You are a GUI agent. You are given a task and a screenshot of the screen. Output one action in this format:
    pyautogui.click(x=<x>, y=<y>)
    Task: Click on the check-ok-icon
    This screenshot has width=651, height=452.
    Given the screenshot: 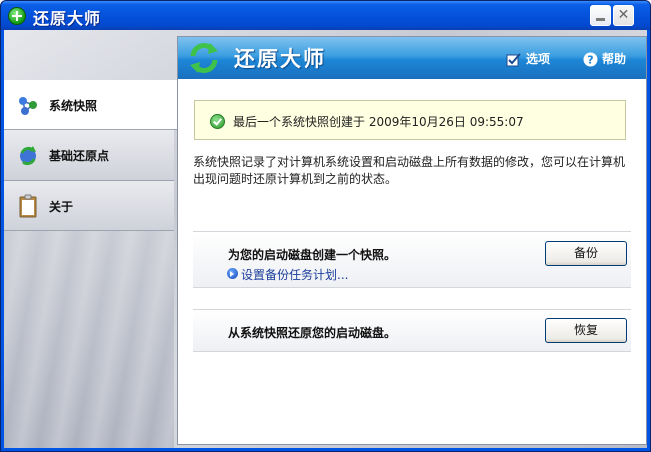 What is the action you would take?
    pyautogui.click(x=217, y=121)
    